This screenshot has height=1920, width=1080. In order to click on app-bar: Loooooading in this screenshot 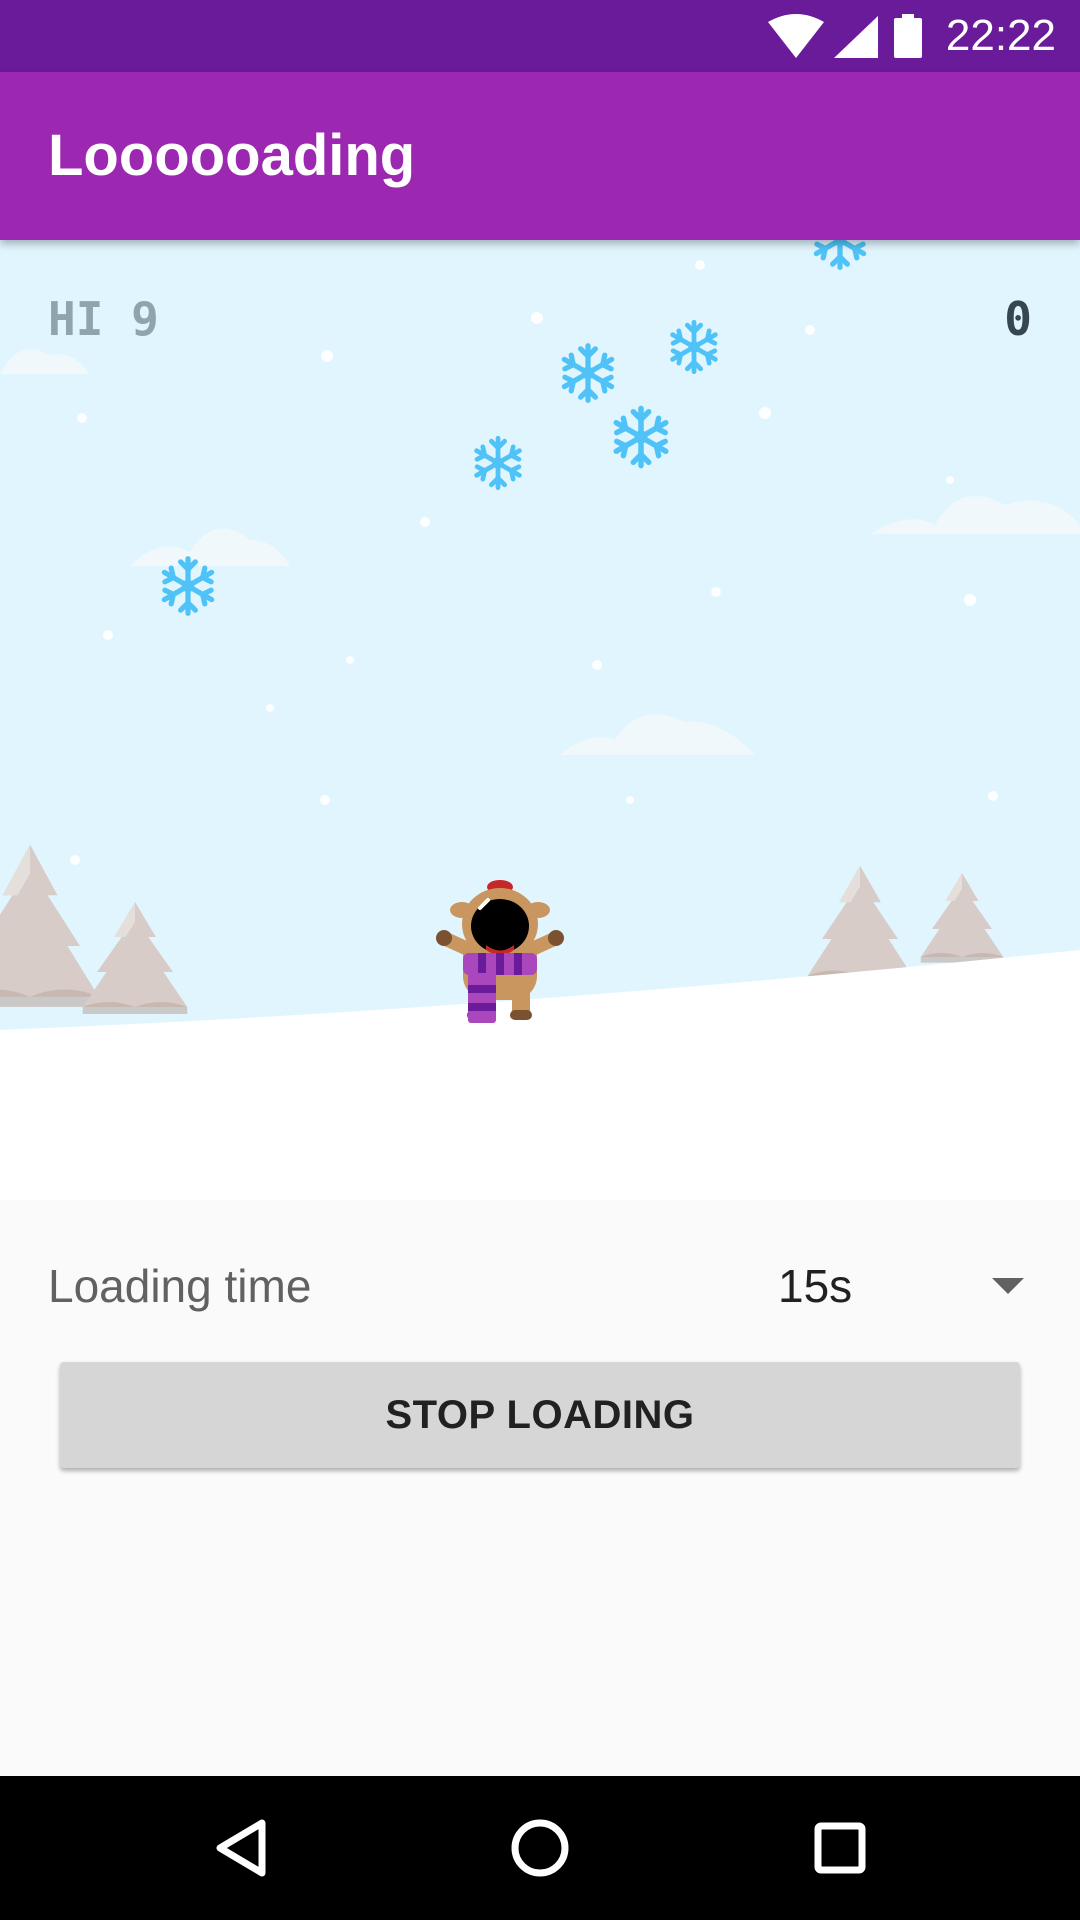, I will do `click(540, 156)`.